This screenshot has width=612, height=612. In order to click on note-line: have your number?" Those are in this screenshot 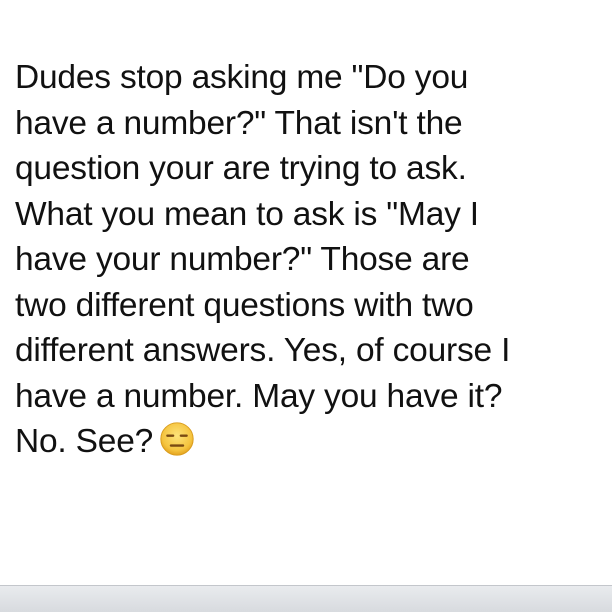, I will do `click(242, 259)`.